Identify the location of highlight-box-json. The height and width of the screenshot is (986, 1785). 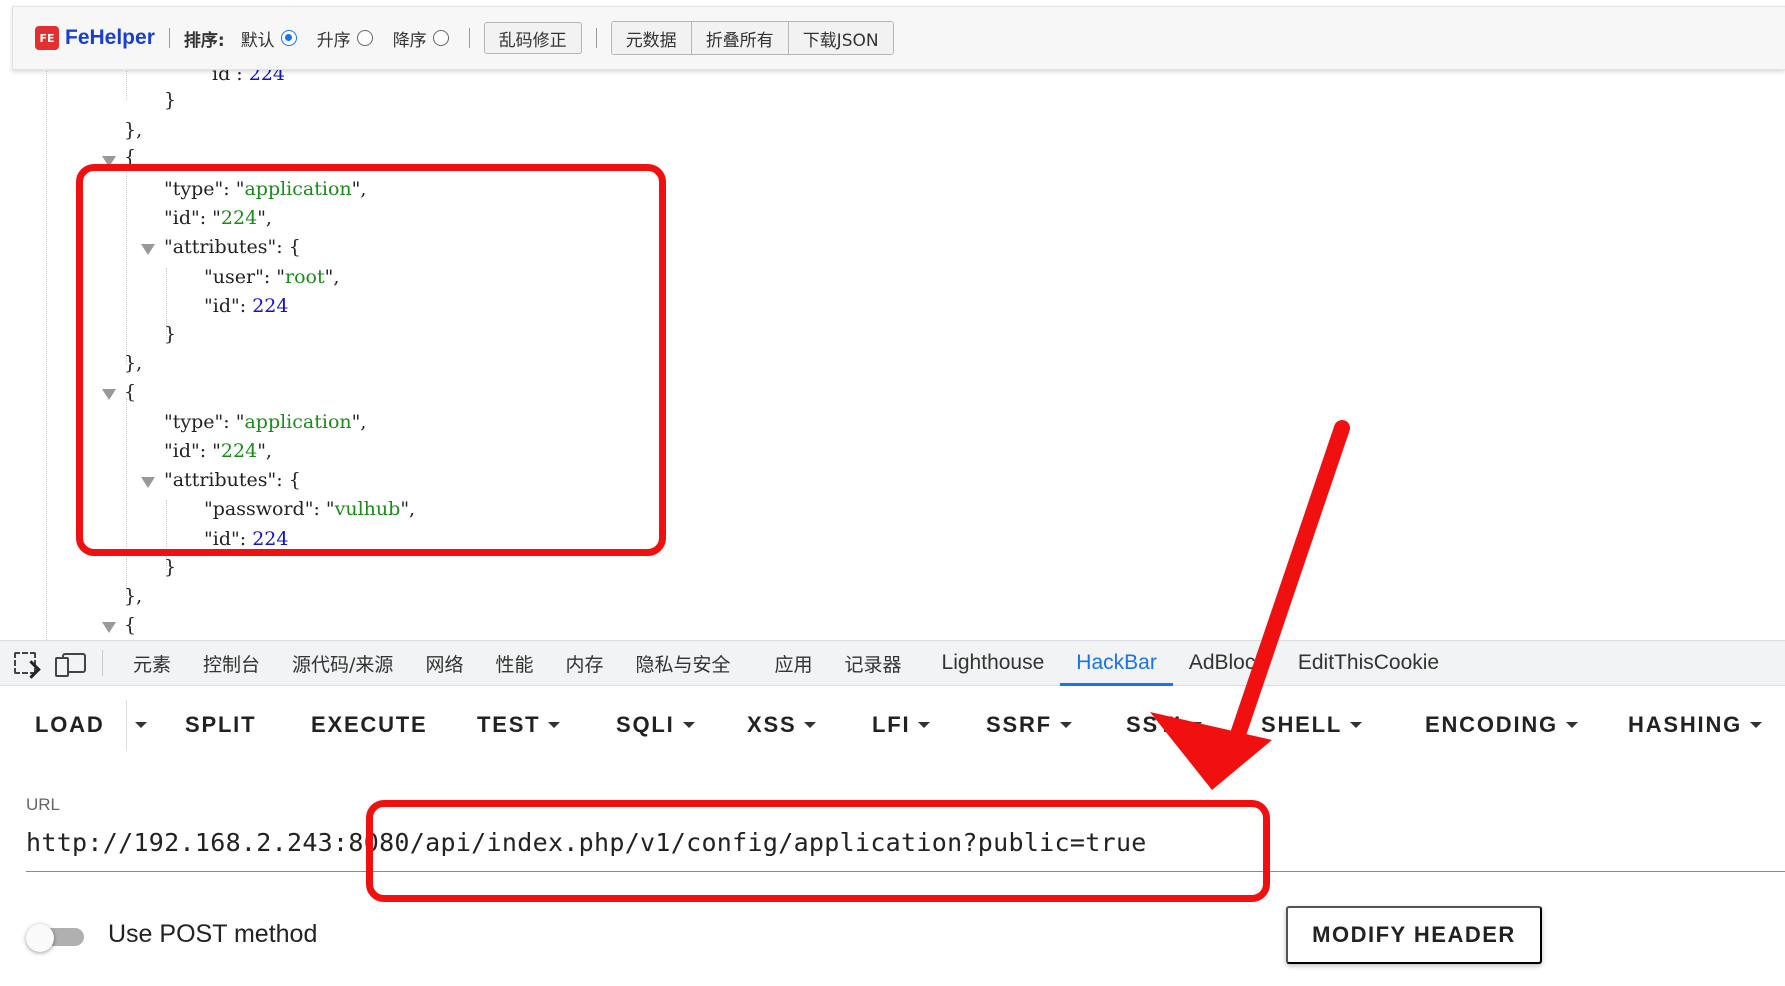
(371, 360).